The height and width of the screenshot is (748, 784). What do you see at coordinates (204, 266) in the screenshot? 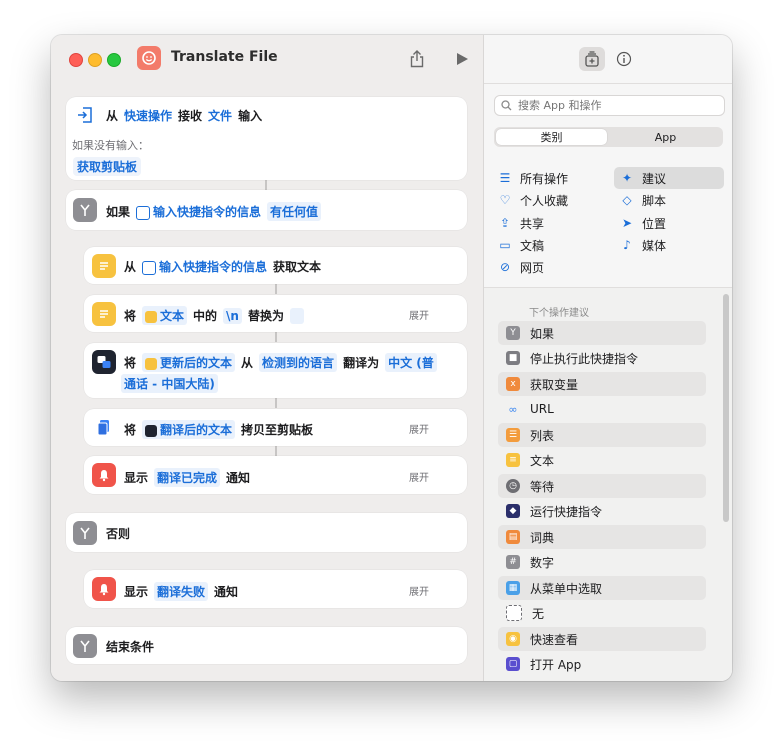
I see `get-text-var-token: 输入快捷指令的信息` at bounding box center [204, 266].